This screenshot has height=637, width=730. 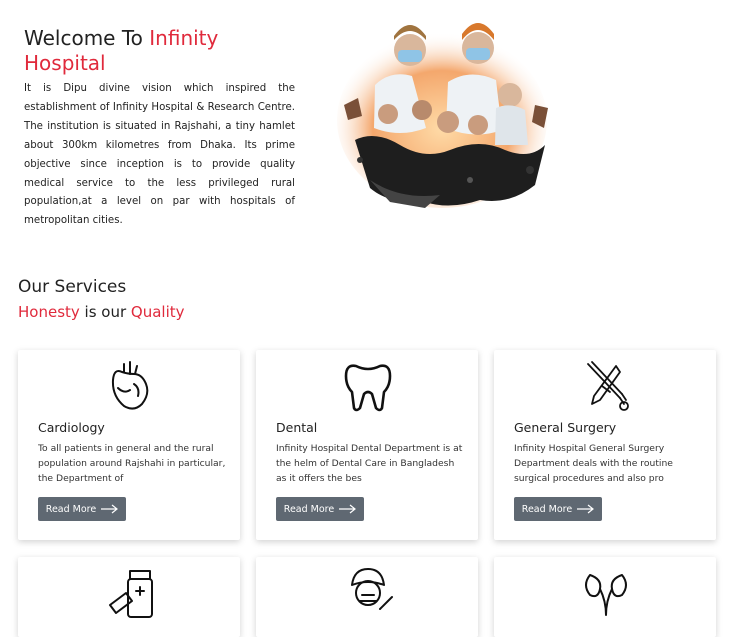 What do you see at coordinates (608, 386) in the screenshot?
I see `surgical-tools-icon` at bounding box center [608, 386].